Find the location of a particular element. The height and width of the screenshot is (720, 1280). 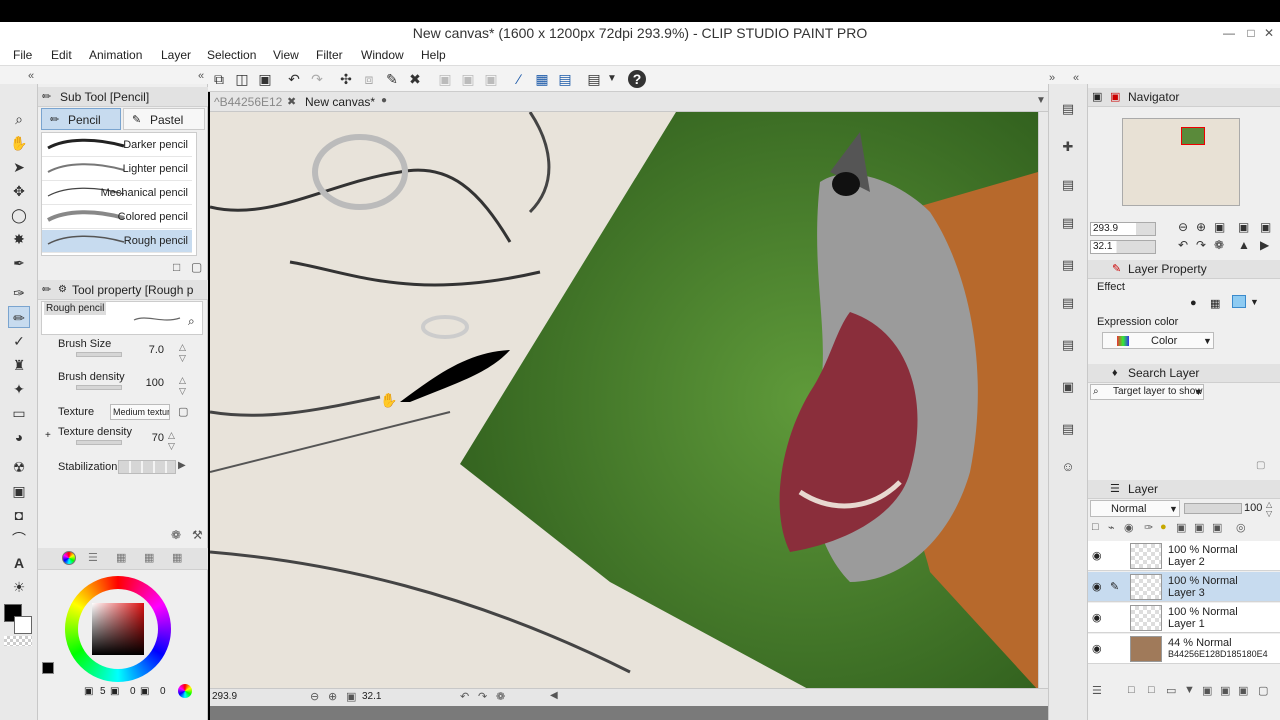

flip-vertical-icon: ▶ is located at coordinates (1264, 245).